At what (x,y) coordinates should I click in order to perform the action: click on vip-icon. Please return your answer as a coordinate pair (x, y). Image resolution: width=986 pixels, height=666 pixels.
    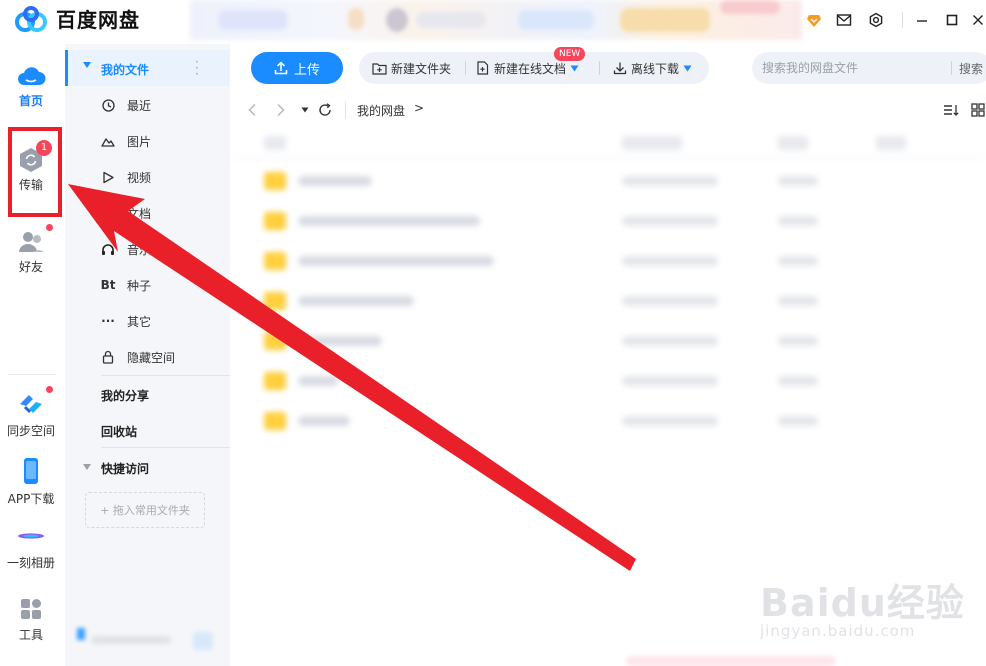
    Looking at the image, I should click on (814, 20).